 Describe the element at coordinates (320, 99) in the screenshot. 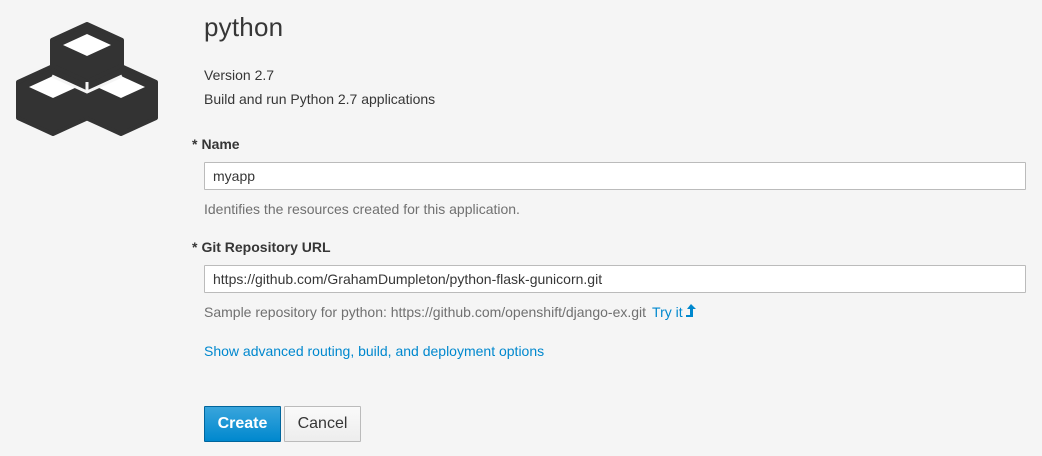

I see `template-description: Build and run Python 2.7 applications` at that location.